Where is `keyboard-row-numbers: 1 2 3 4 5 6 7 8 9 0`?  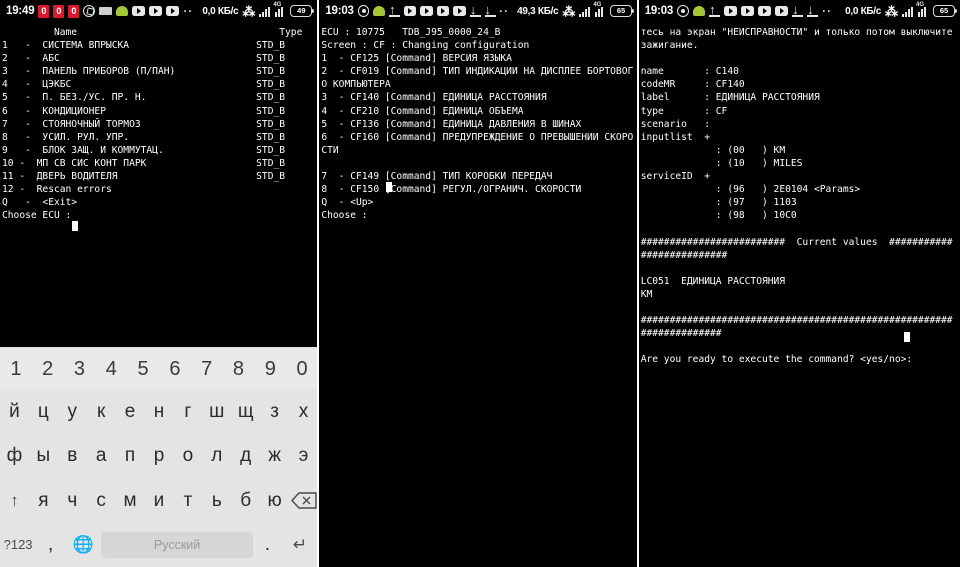 keyboard-row-numbers: 1 2 3 4 5 6 7 8 9 0 is located at coordinates (159, 369).